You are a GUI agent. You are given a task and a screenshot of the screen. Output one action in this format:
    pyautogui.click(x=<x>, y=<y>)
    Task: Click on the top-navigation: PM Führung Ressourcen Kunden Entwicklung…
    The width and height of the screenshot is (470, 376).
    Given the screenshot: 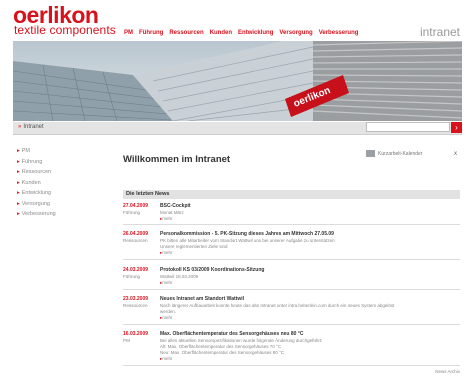 What is the action you would take?
    pyautogui.click(x=244, y=33)
    